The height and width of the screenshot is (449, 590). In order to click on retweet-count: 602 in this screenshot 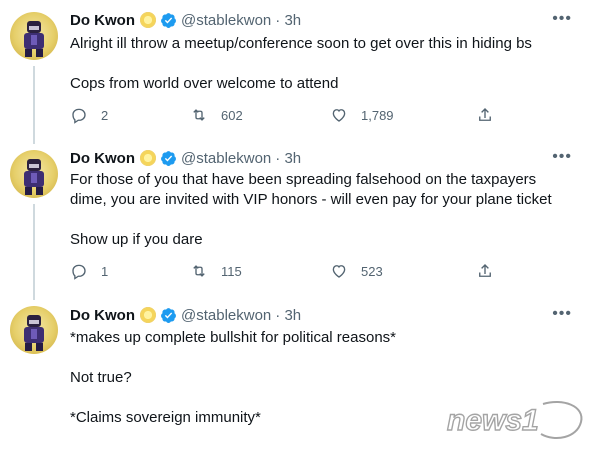, I will do `click(232, 115)`.